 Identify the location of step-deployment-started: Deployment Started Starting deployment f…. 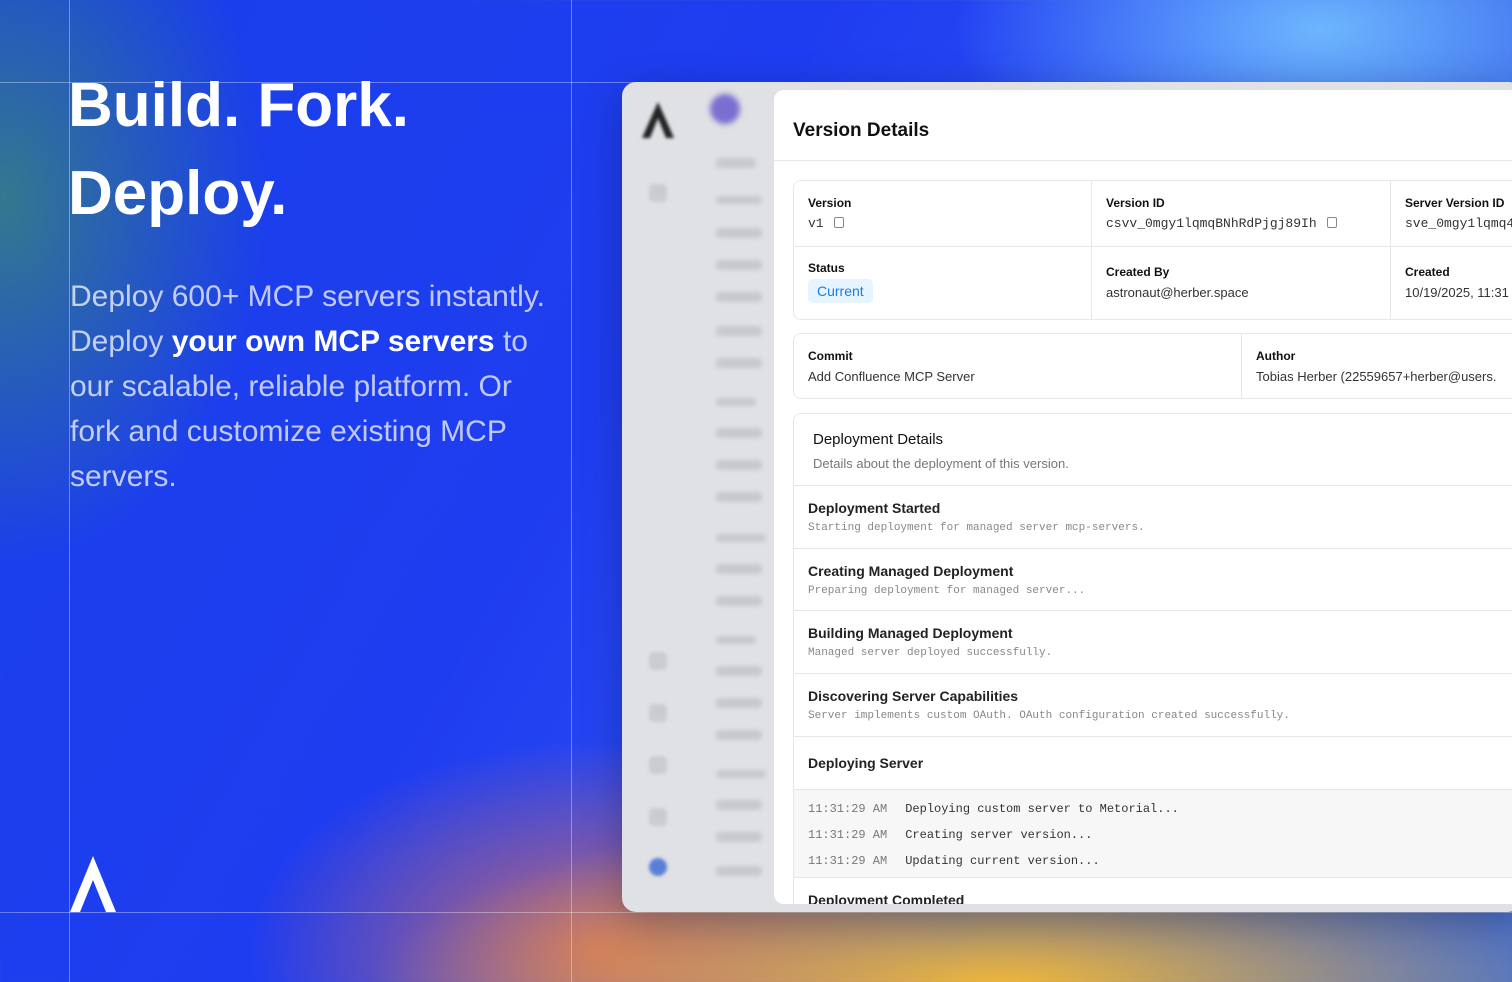
(976, 517).